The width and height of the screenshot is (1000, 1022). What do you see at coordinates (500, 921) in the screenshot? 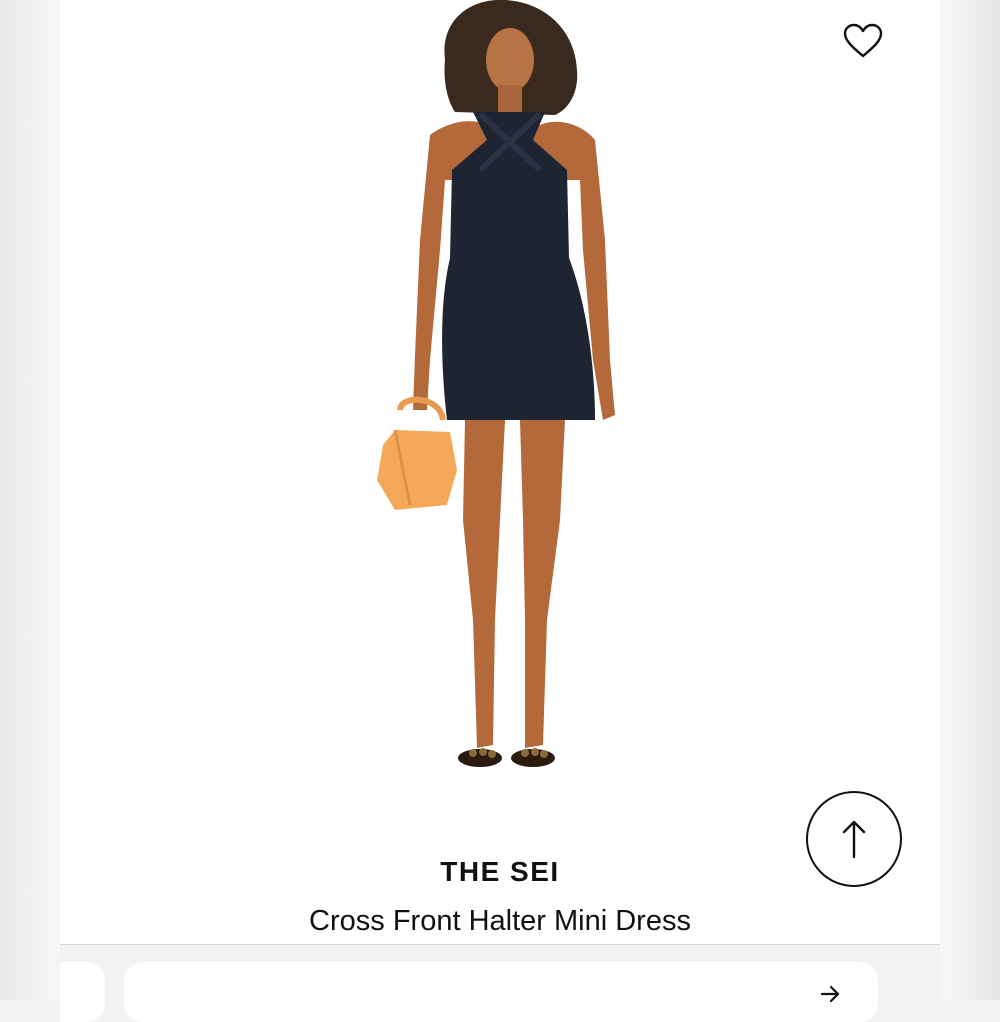
I see `product-title: Cross Front Halter Mini Dress` at bounding box center [500, 921].